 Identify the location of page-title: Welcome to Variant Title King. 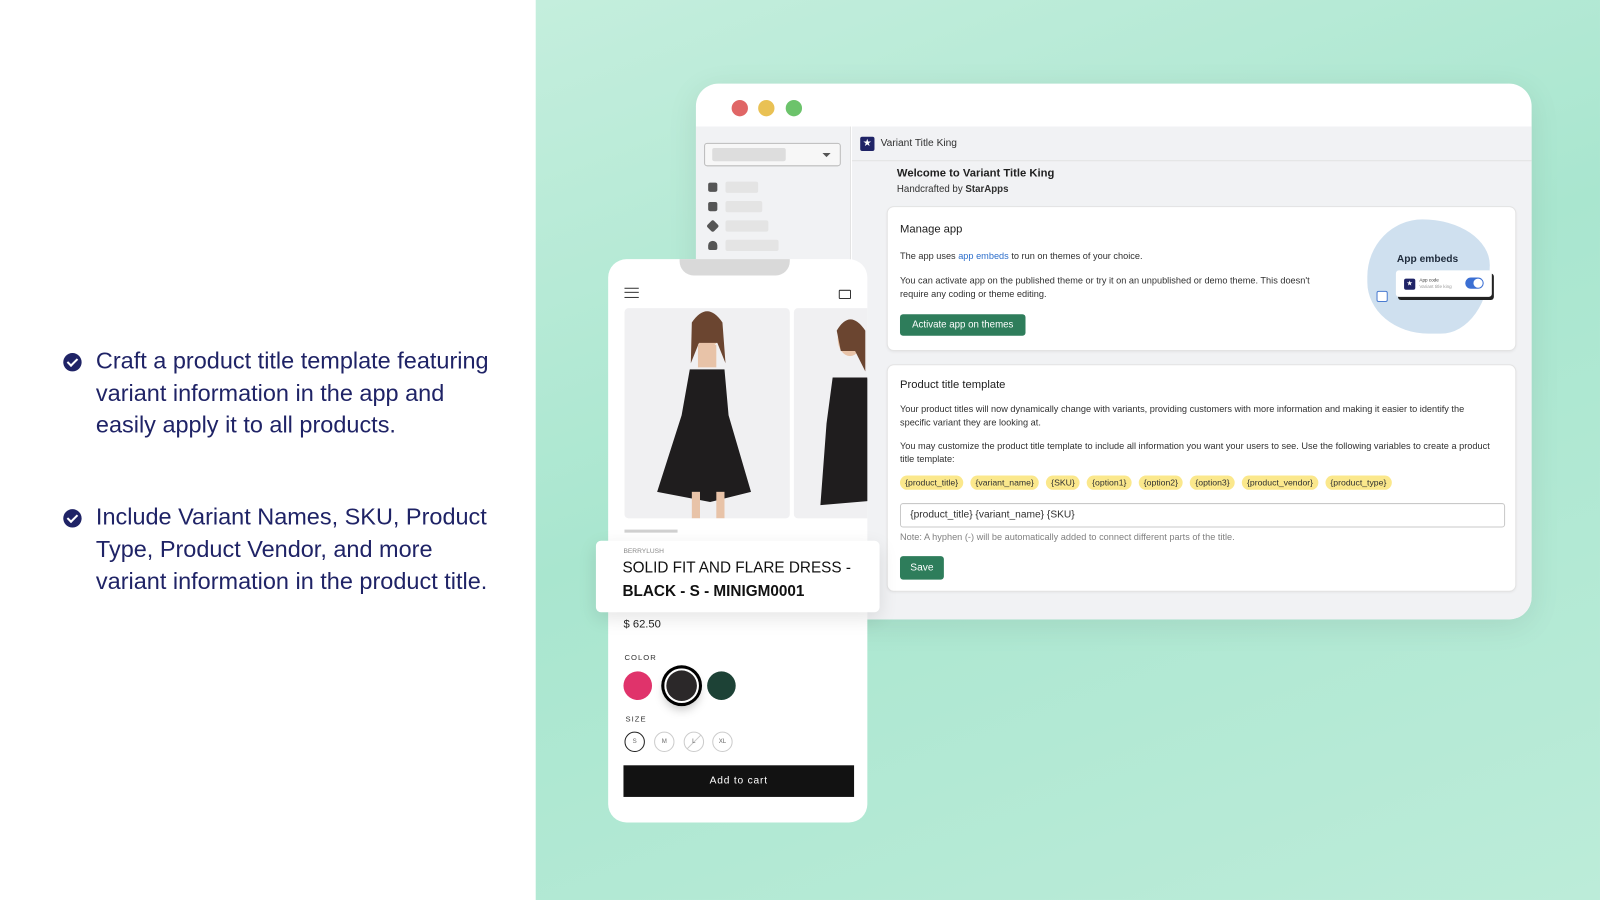
(975, 173).